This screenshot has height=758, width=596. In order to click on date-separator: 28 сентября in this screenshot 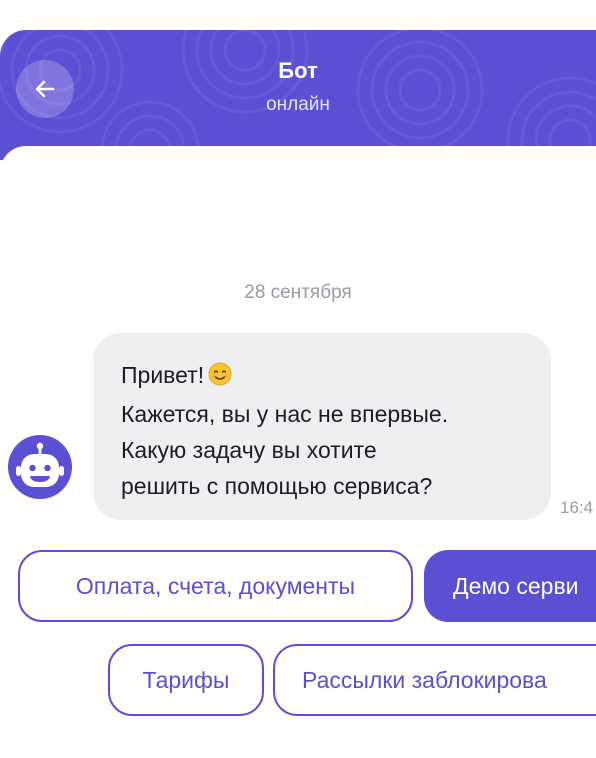, I will do `click(298, 292)`.